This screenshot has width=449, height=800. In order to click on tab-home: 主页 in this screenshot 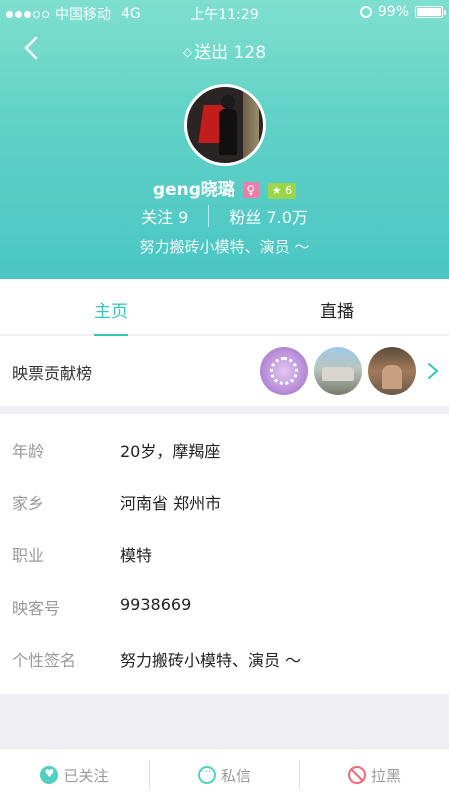, I will do `click(111, 316)`.